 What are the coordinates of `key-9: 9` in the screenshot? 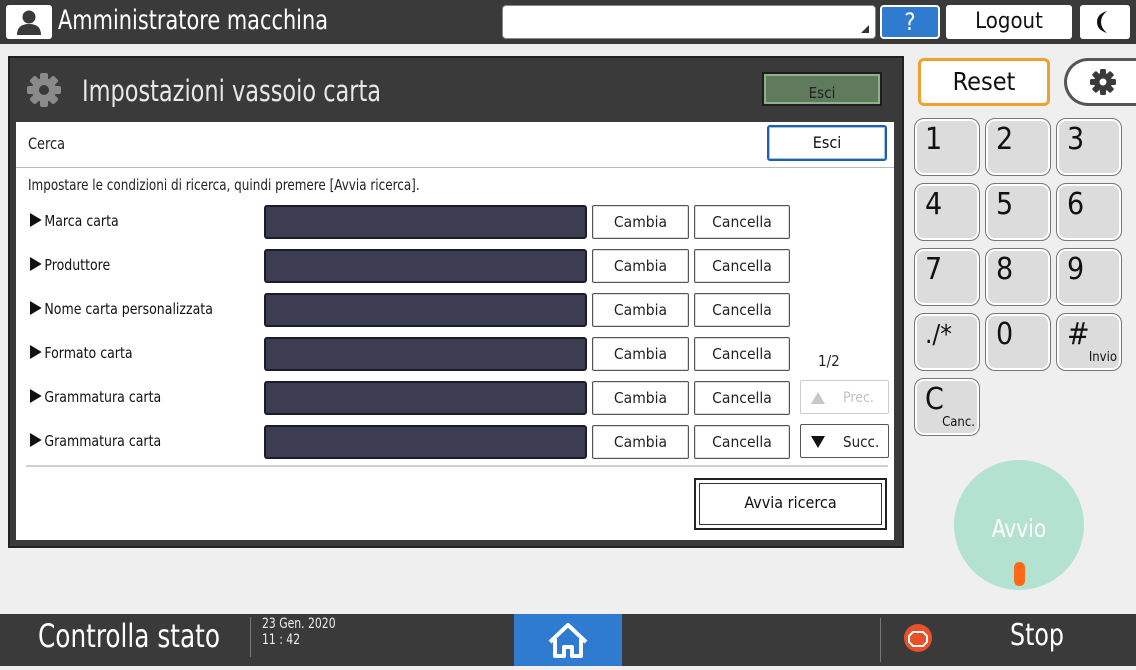 It's located at (1089, 277).